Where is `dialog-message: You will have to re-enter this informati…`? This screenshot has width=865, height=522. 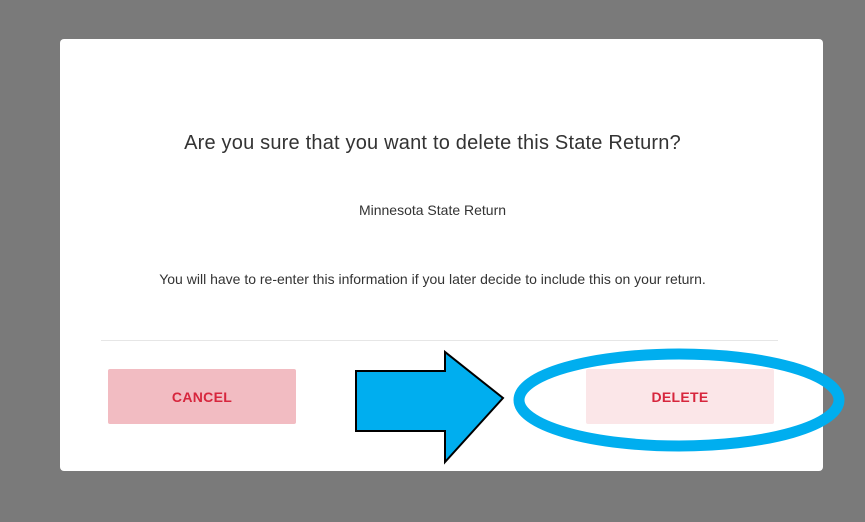 dialog-message: You will have to re-enter this informati… is located at coordinates (432, 279).